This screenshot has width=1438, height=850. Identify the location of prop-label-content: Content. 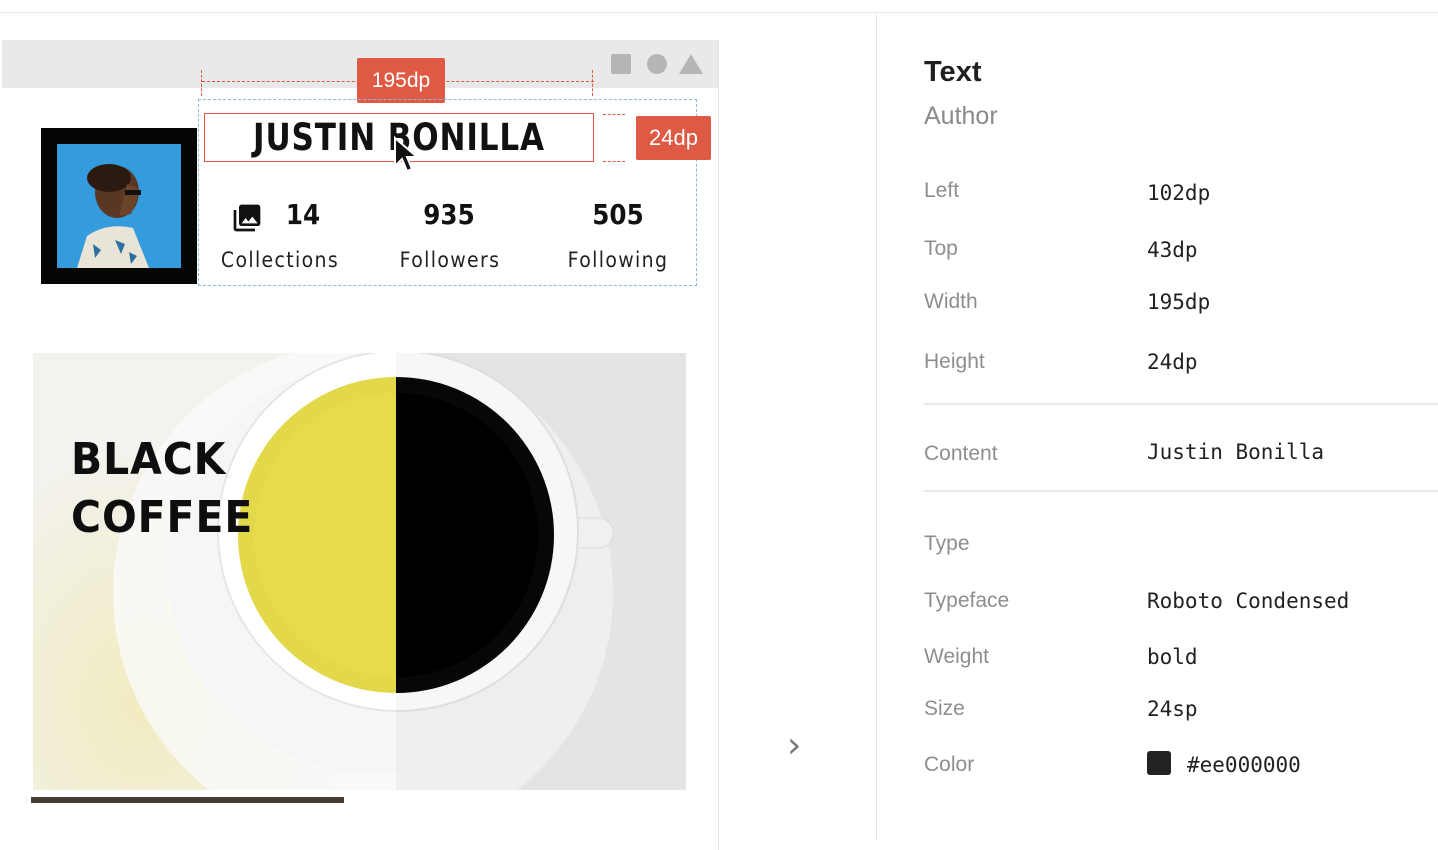
(961, 453).